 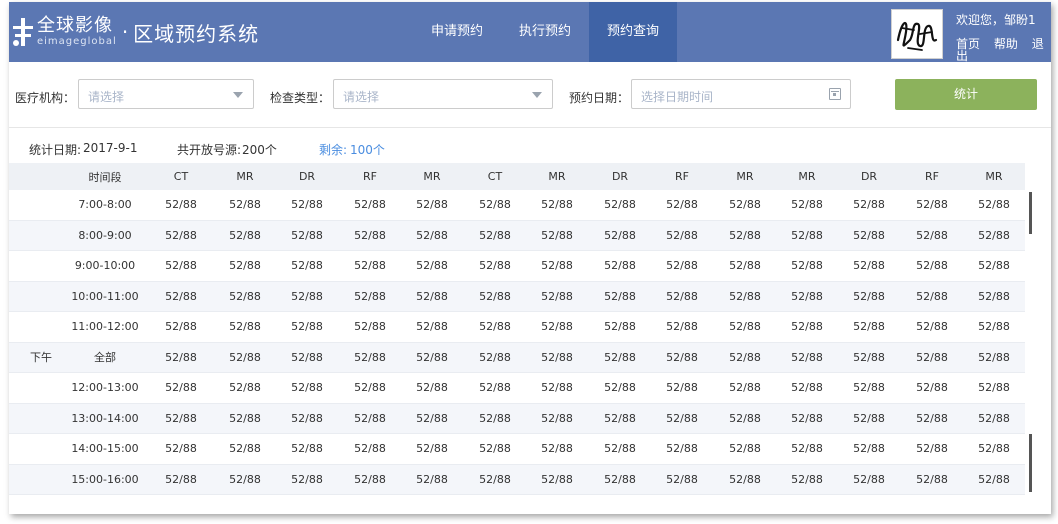 I want to click on exam-type-select: 请选择, so click(x=443, y=94).